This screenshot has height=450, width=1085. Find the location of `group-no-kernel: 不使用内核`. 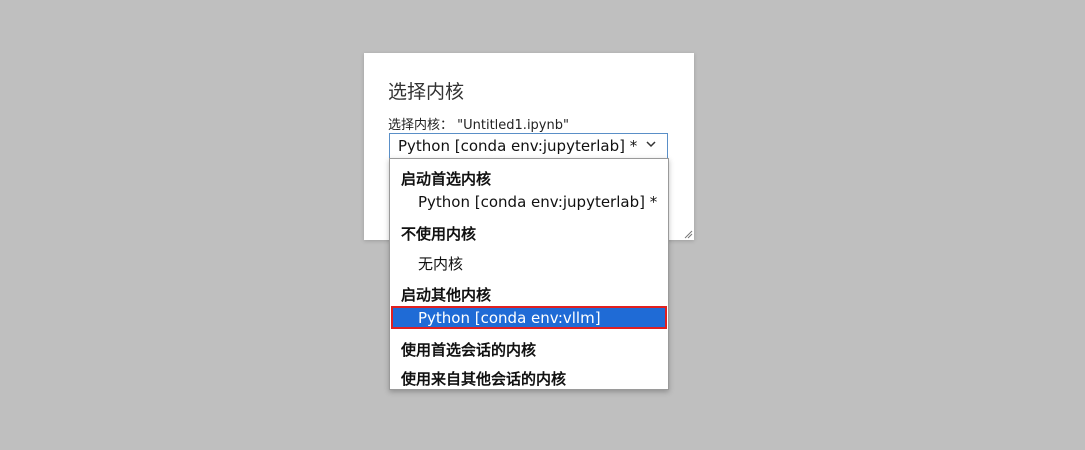

group-no-kernel: 不使用内核 is located at coordinates (439, 234).